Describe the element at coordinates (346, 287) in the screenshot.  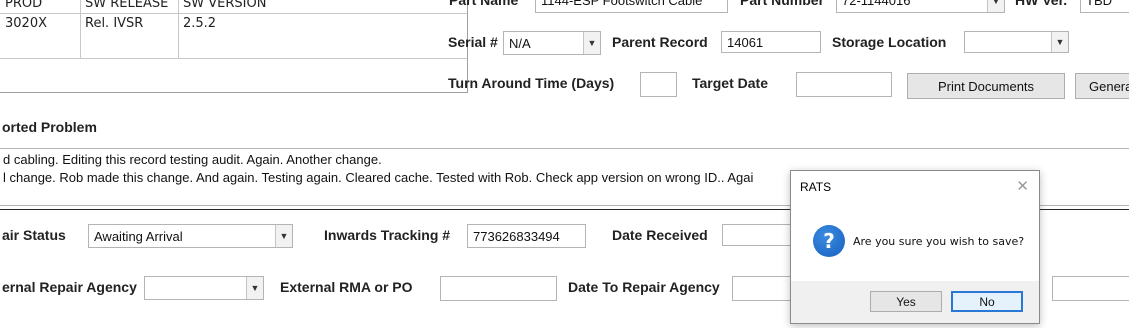
I see `external-rma-label: External RMA or PO` at that location.